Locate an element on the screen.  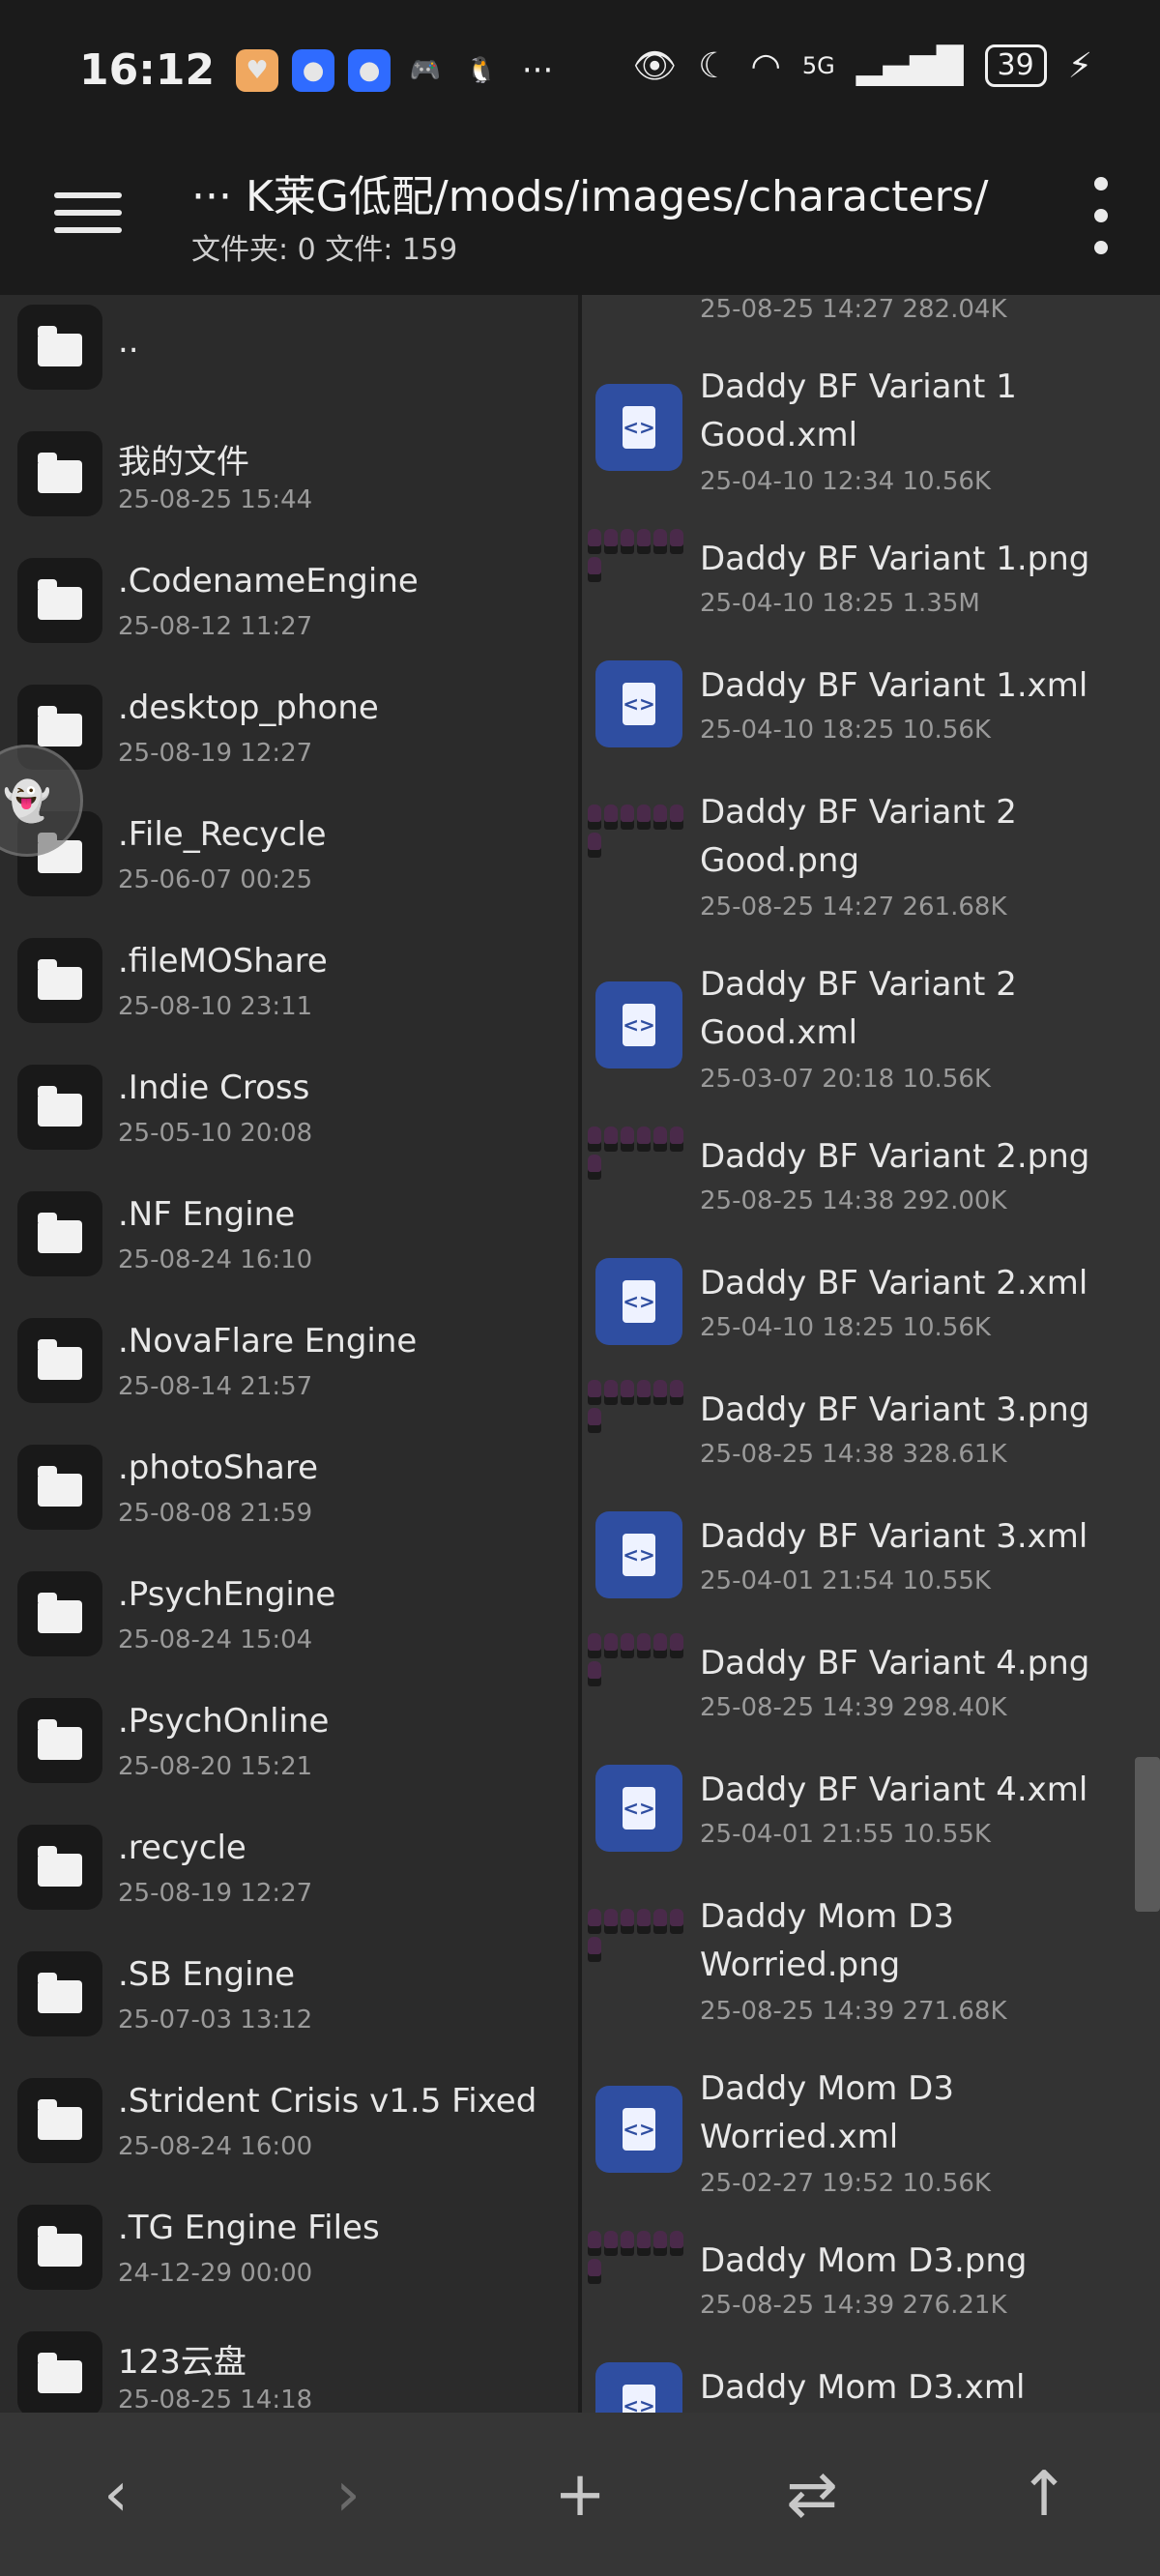
add-button: + is located at coordinates (580, 2495).